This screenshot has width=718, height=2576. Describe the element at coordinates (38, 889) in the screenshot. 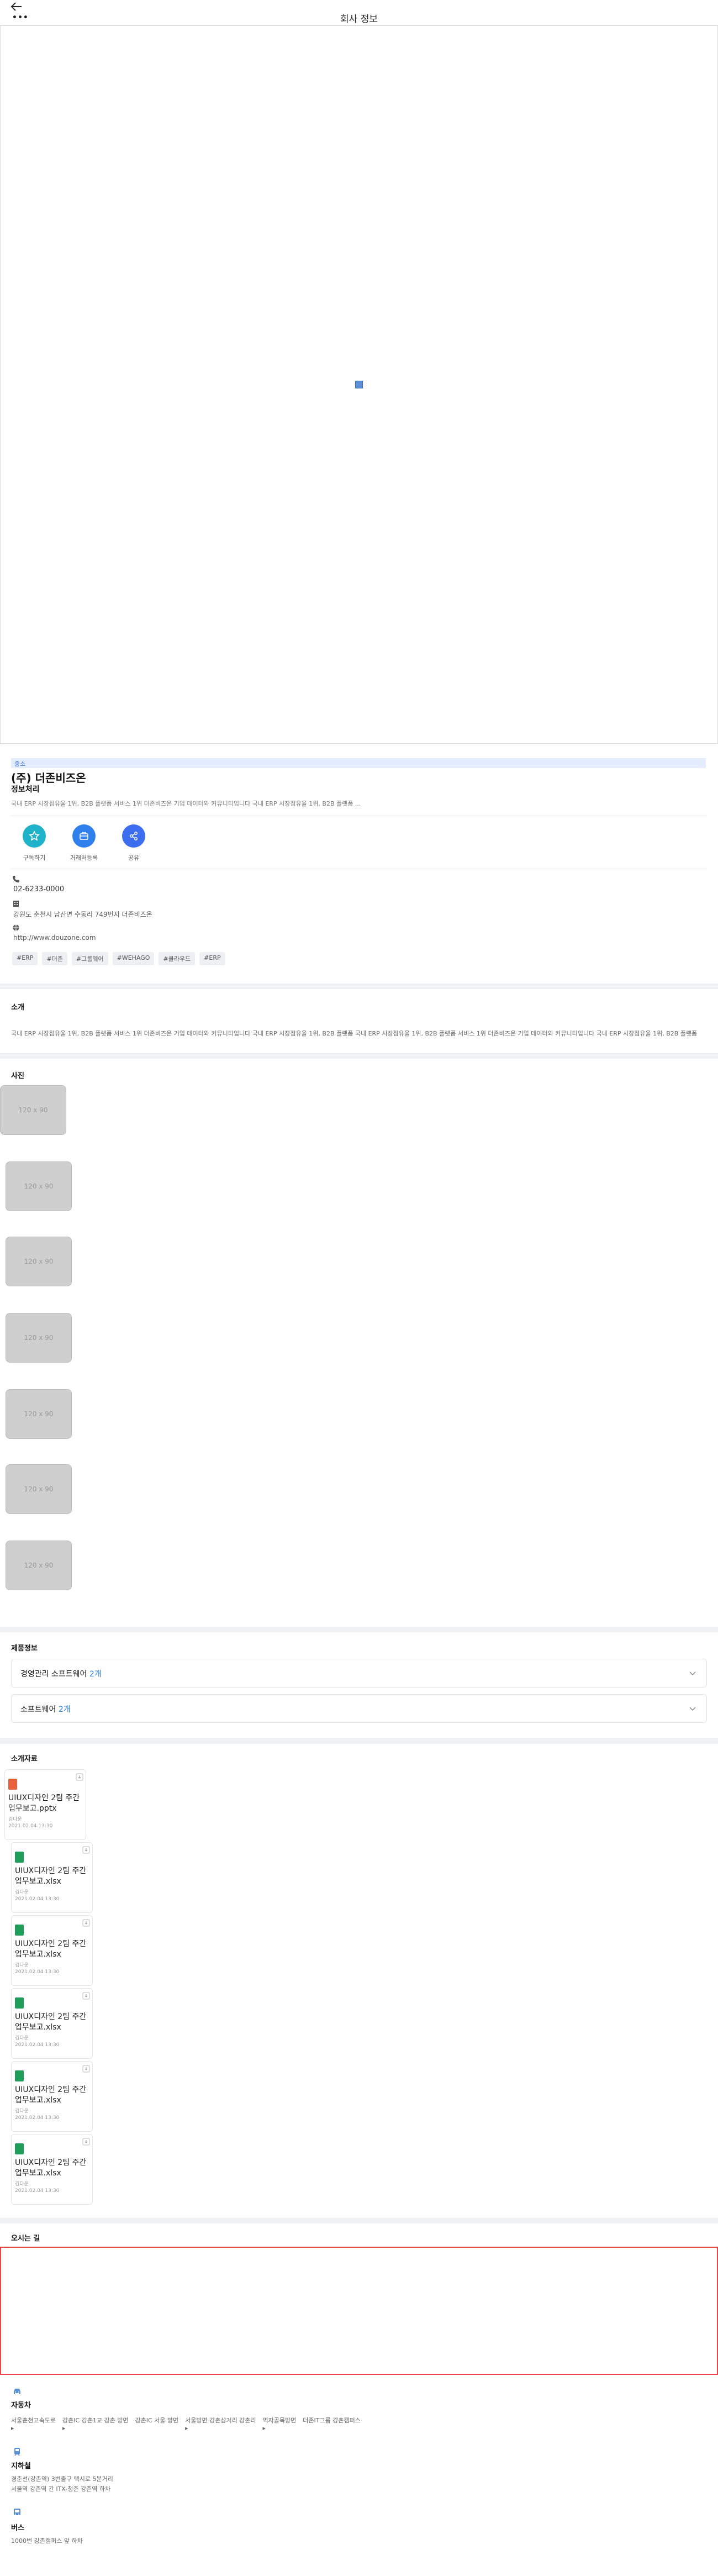

I see `company-phone: 02-6233-0000` at that location.